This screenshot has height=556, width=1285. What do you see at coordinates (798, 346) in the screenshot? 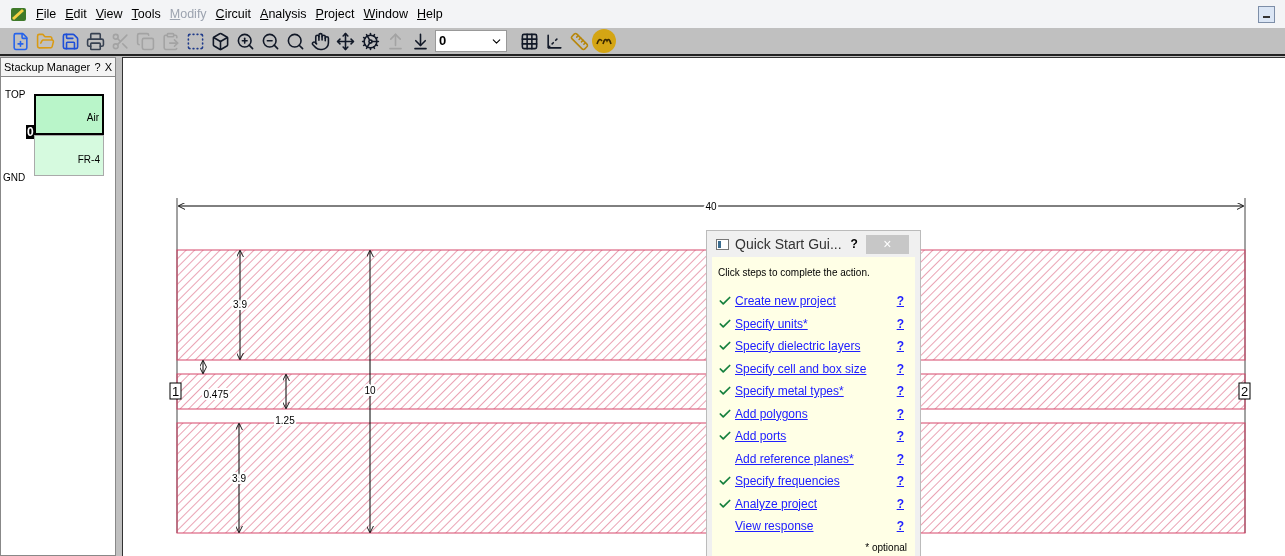
I see `step-link: Specify dielectric layers` at bounding box center [798, 346].